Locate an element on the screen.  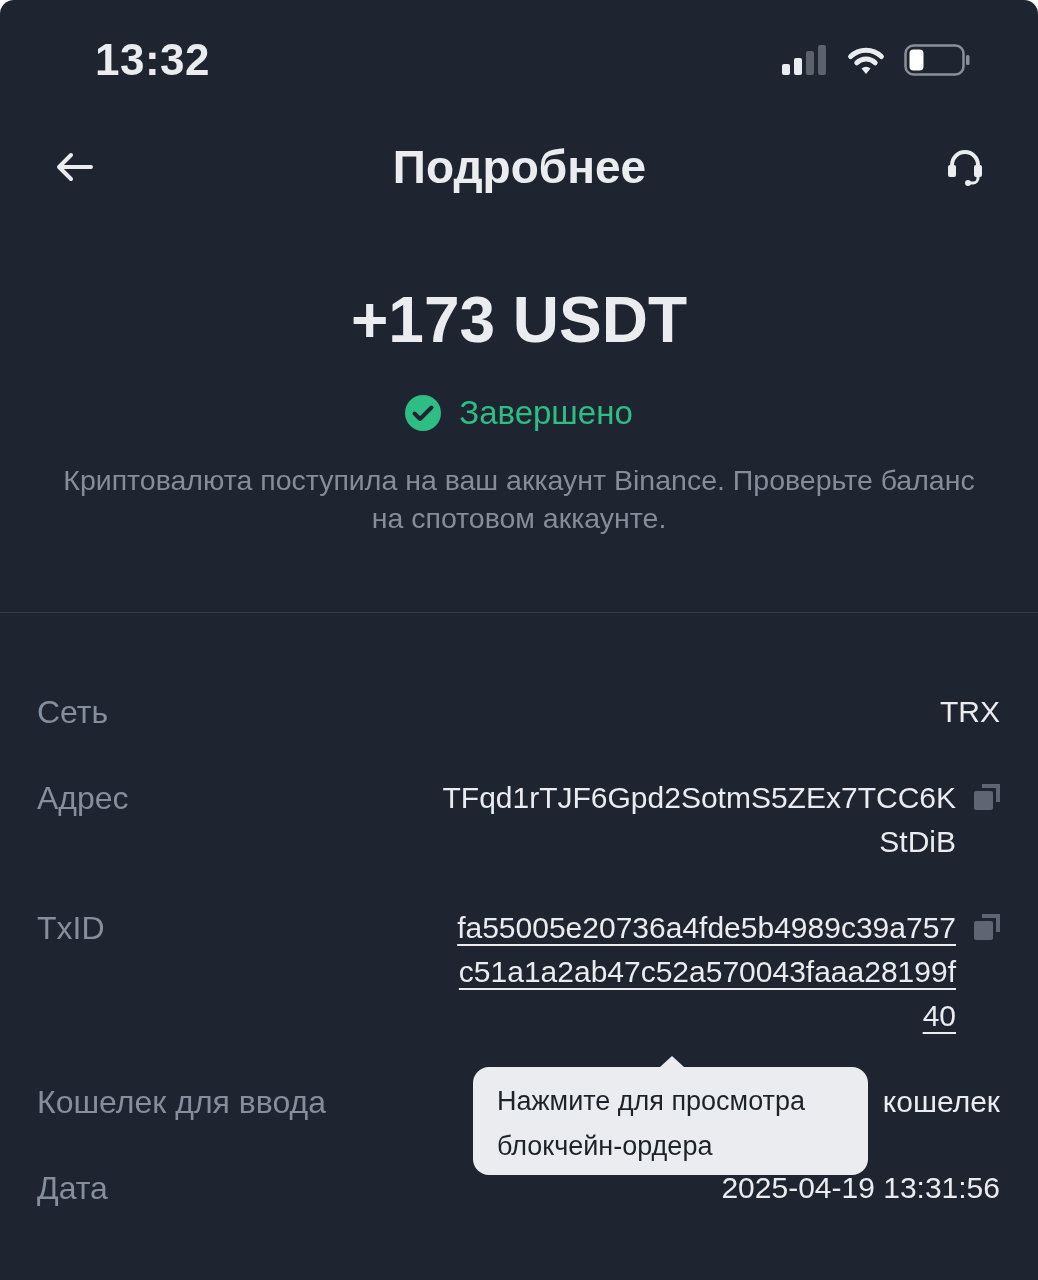
tooltip: Нажмите для просмотра блокчейн-ордера is located at coordinates (670, 1121).